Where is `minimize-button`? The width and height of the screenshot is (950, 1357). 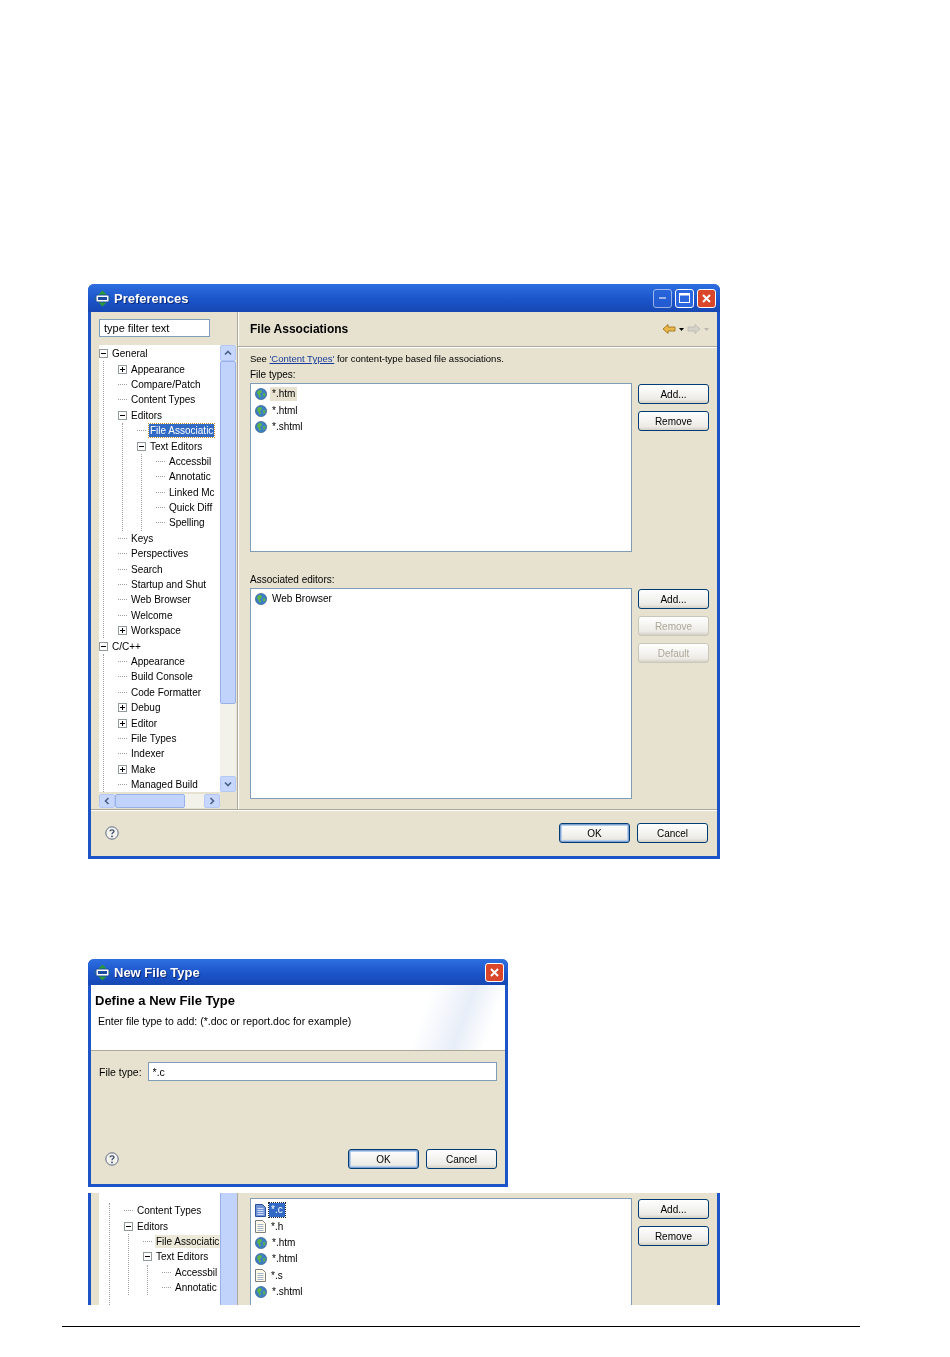 minimize-button is located at coordinates (662, 298).